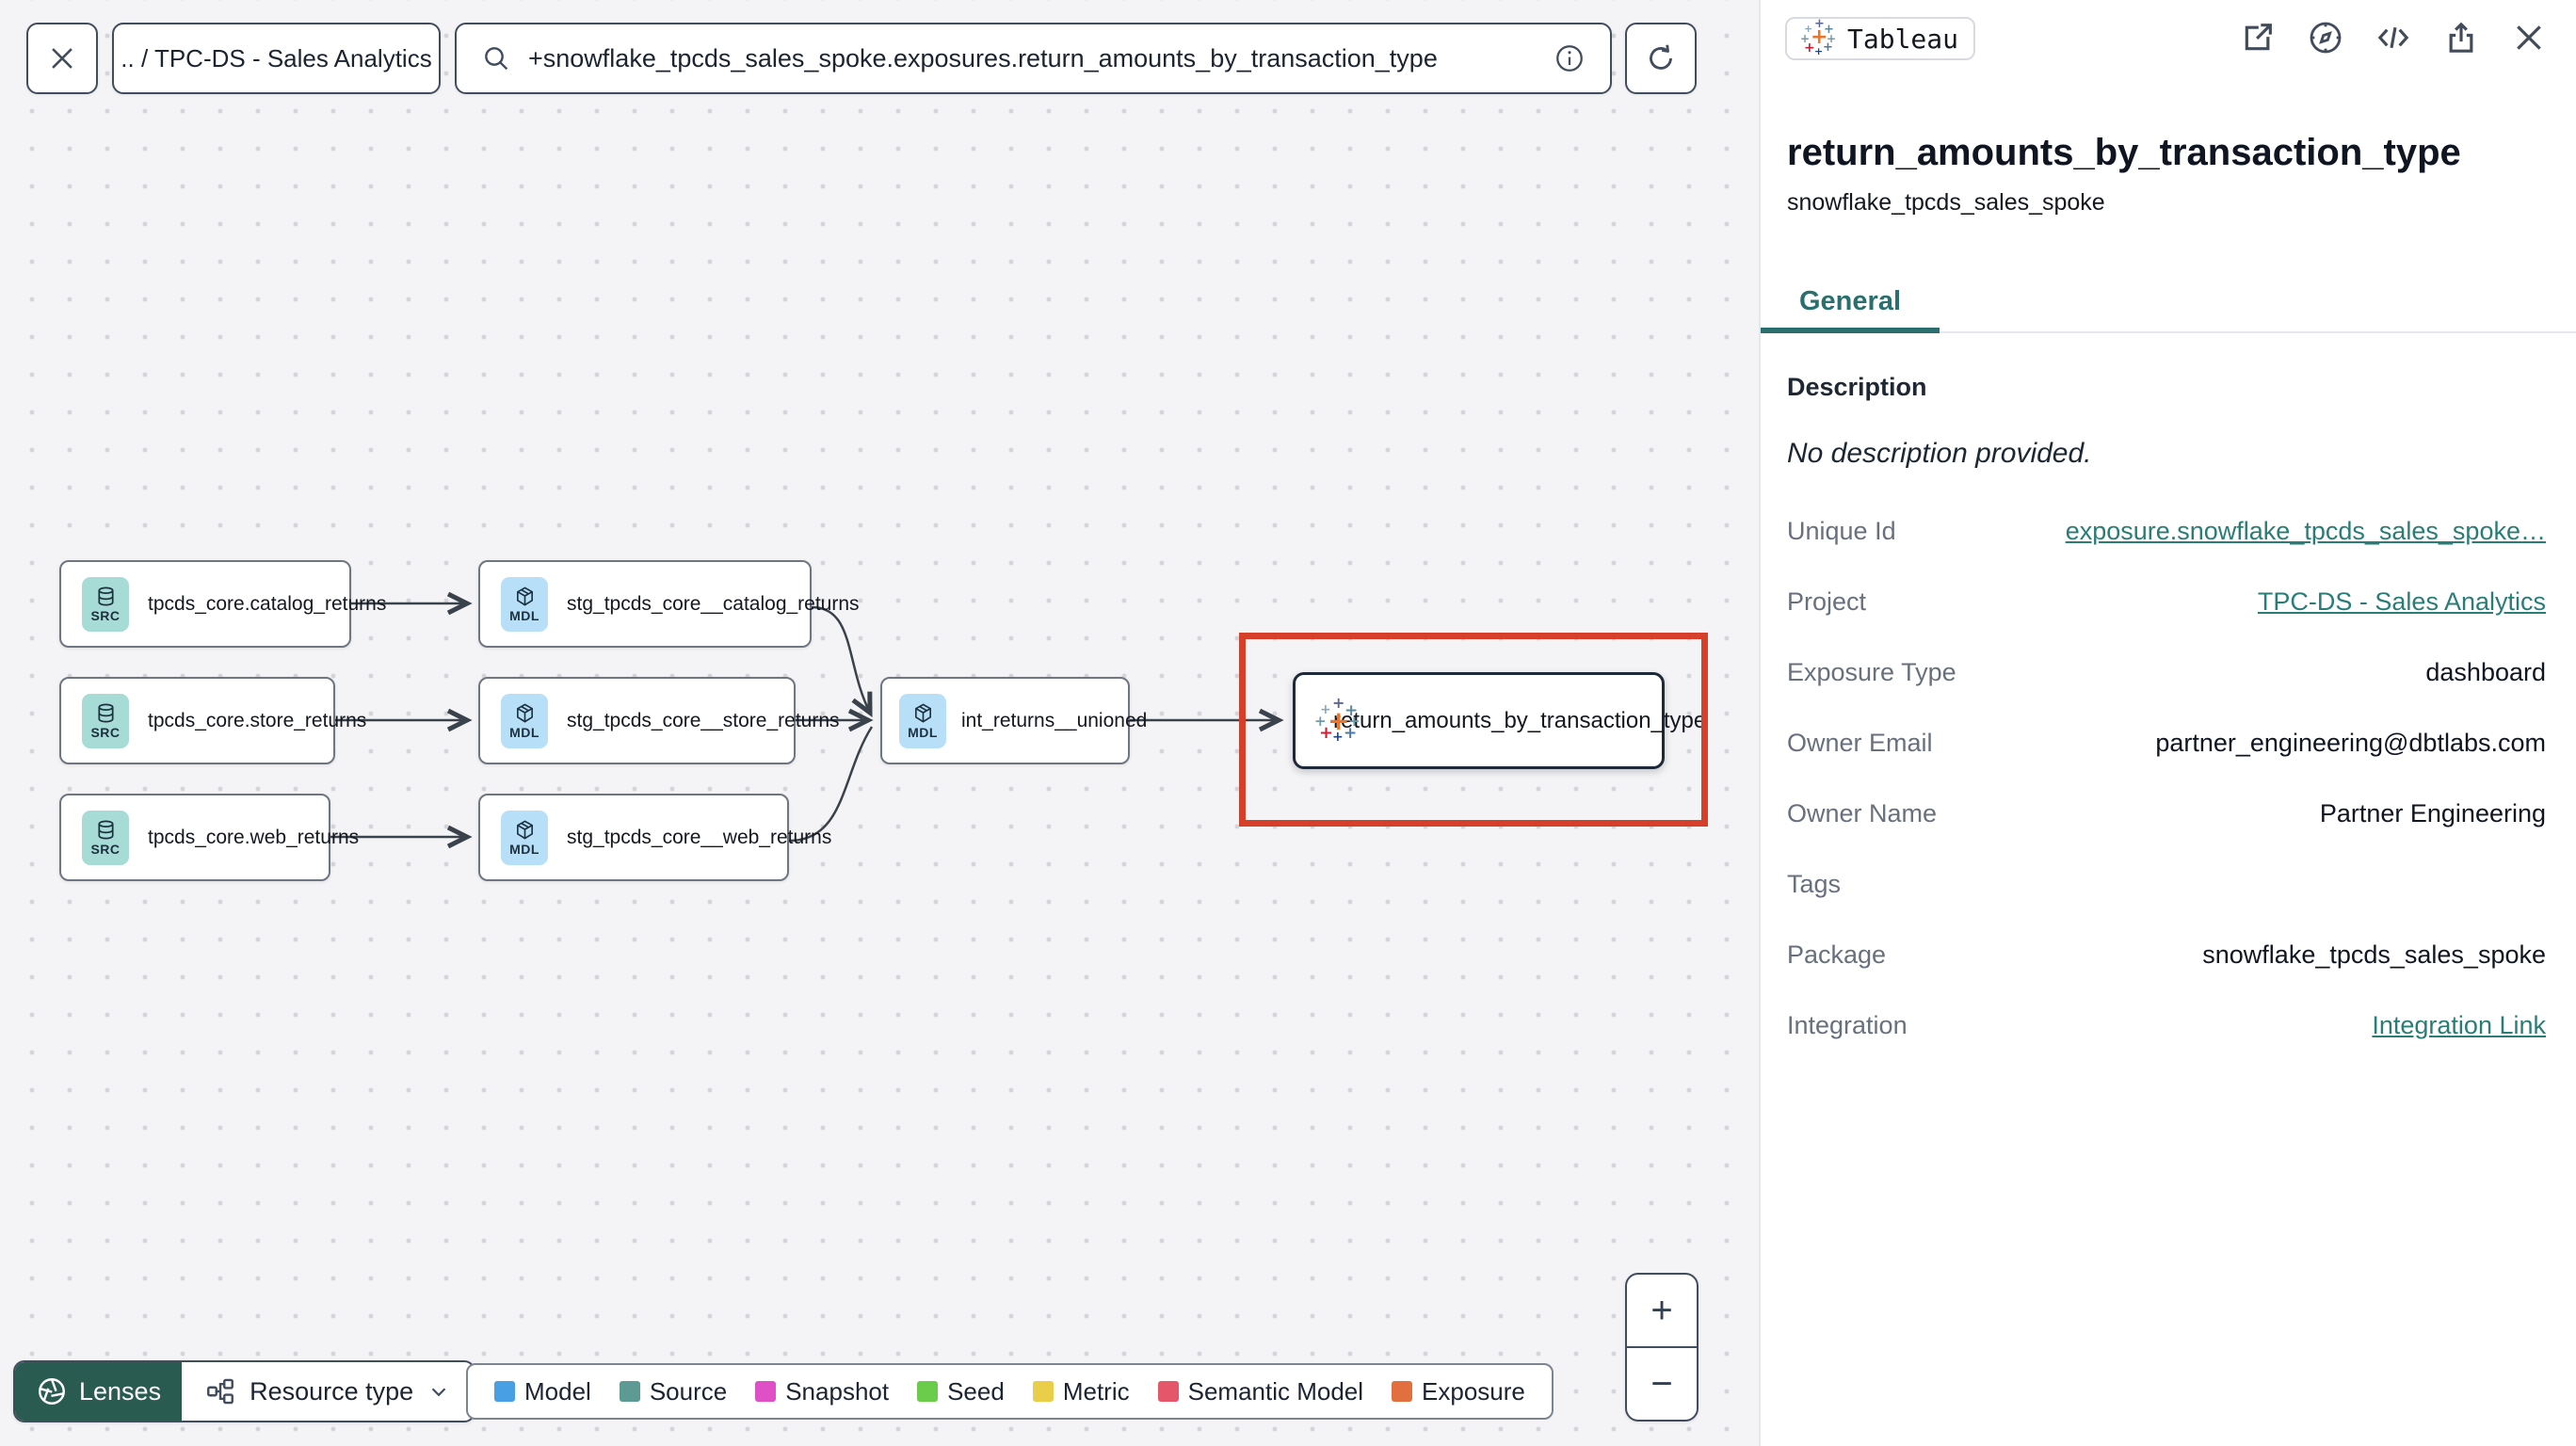  I want to click on close-lineage-button, so click(62, 58).